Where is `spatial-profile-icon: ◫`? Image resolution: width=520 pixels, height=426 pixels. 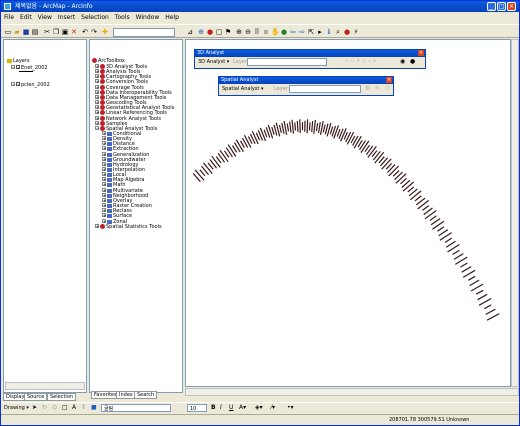
spatial-profile-icon: ◫ is located at coordinates (387, 88).